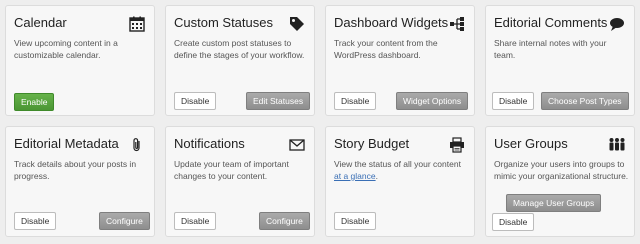  What do you see at coordinates (457, 145) in the screenshot?
I see `printer-icon` at bounding box center [457, 145].